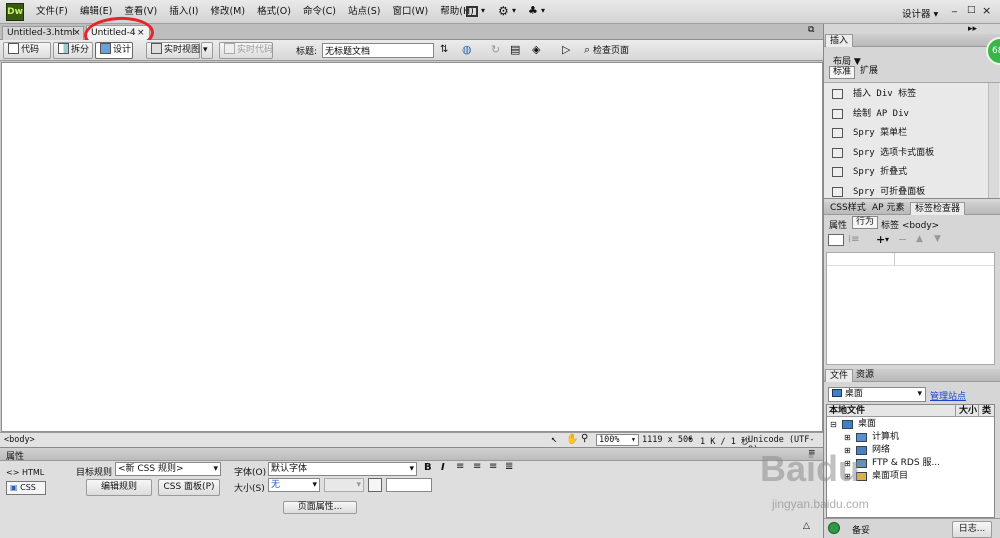 This screenshot has width=1000, height=538. What do you see at coordinates (472, 11) in the screenshot?
I see `layout-icon` at bounding box center [472, 11].